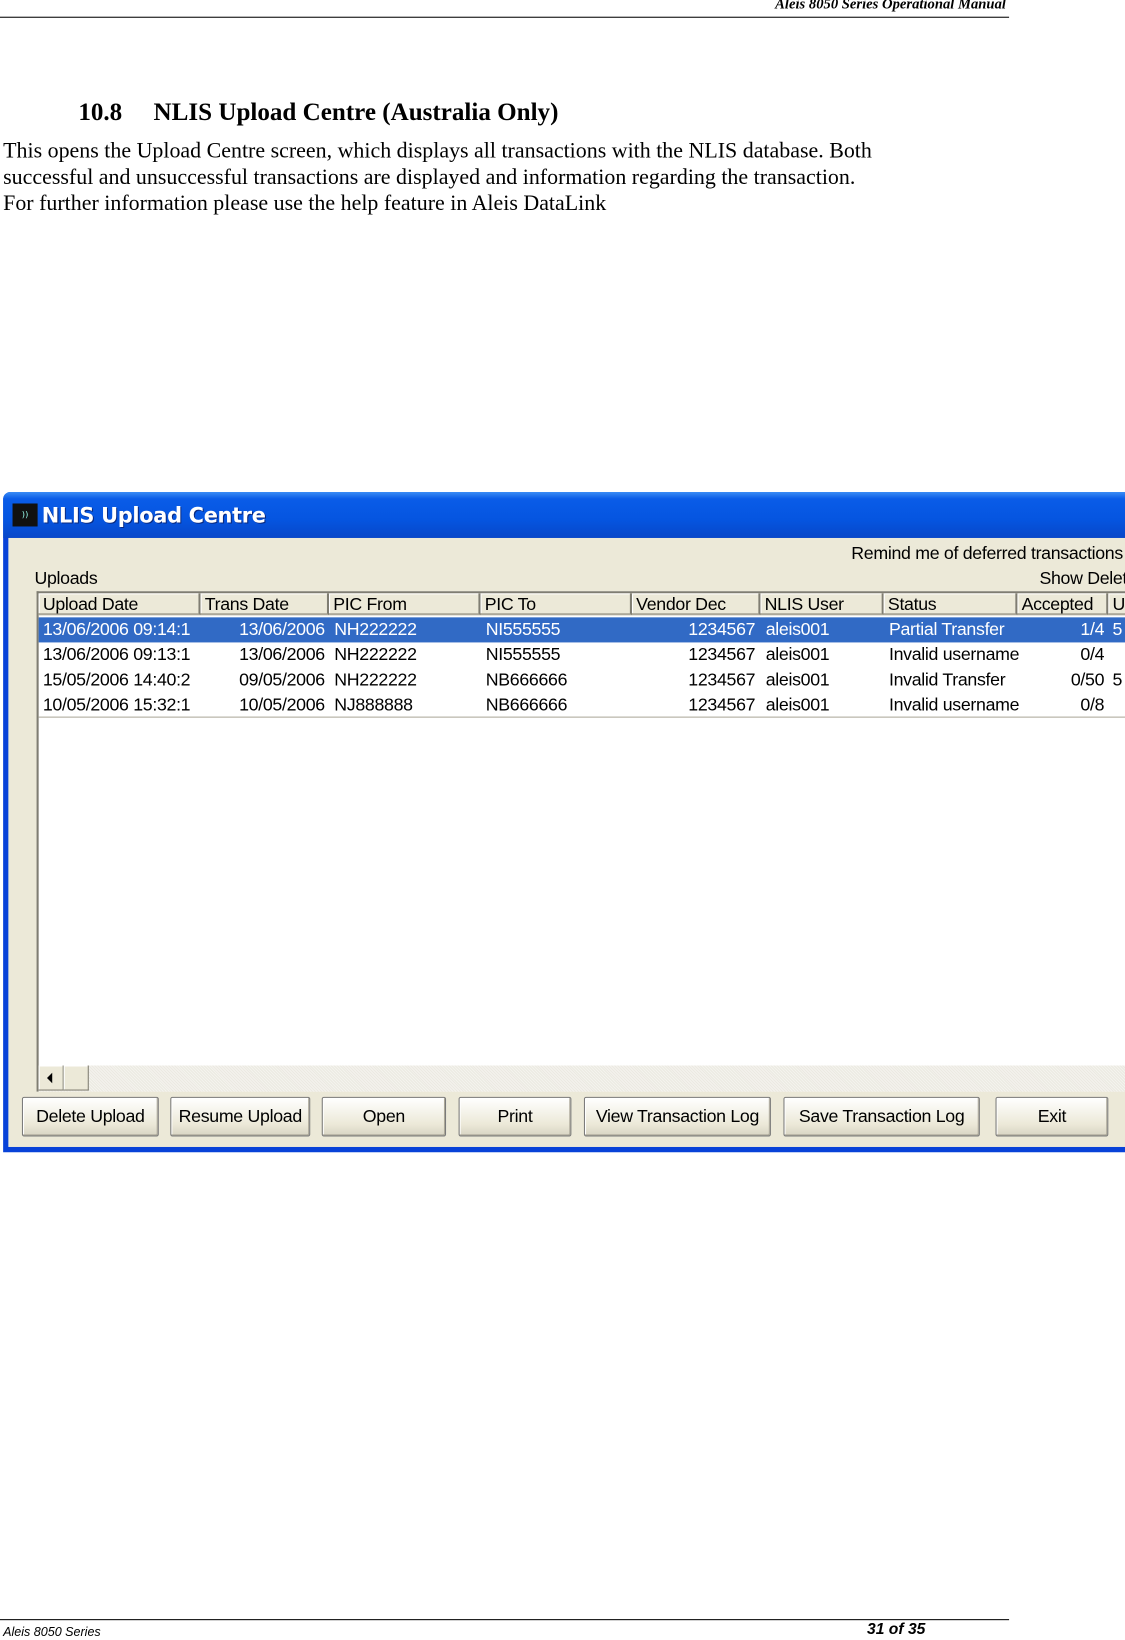  What do you see at coordinates (950, 604) in the screenshot?
I see `column-status: Status` at bounding box center [950, 604].